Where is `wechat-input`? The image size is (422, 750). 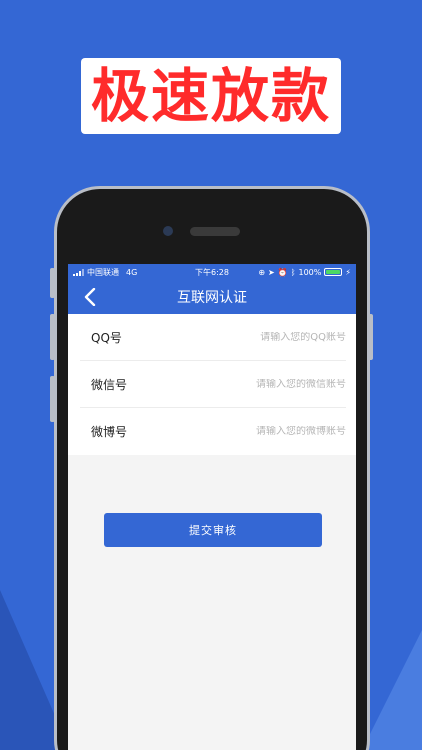 wechat-input is located at coordinates (258, 384).